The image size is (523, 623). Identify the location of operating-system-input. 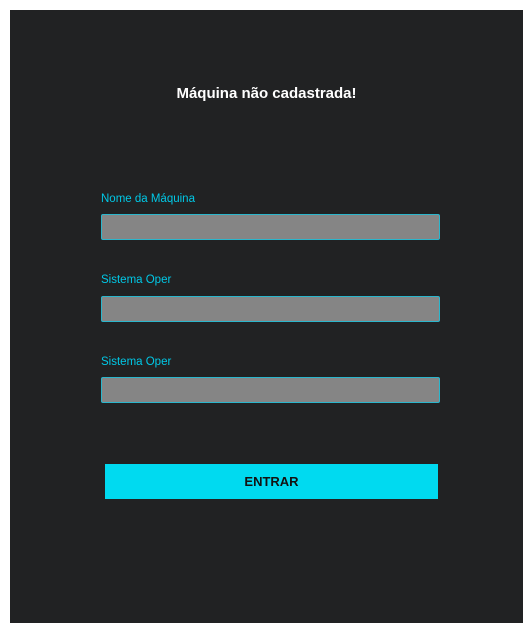
(270, 309).